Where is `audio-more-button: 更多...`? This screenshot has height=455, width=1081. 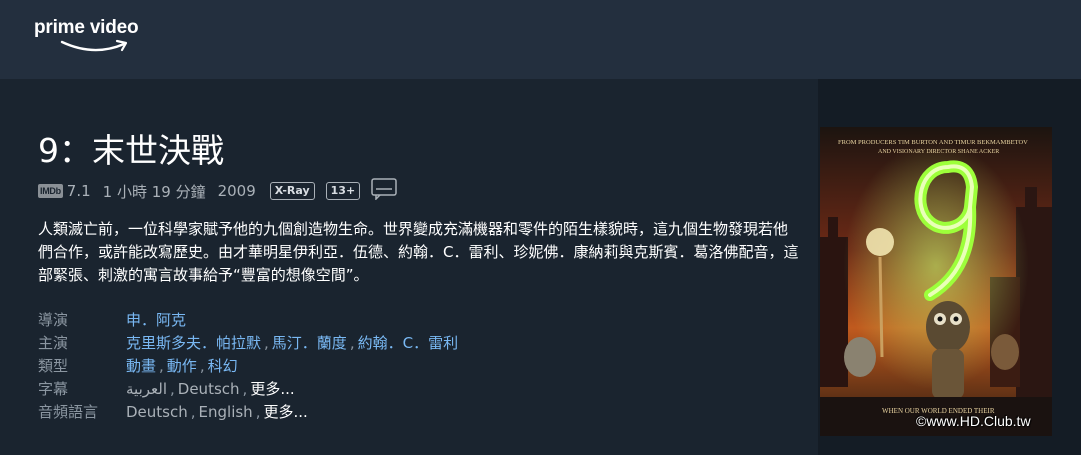
audio-more-button: 更多... is located at coordinates (285, 412).